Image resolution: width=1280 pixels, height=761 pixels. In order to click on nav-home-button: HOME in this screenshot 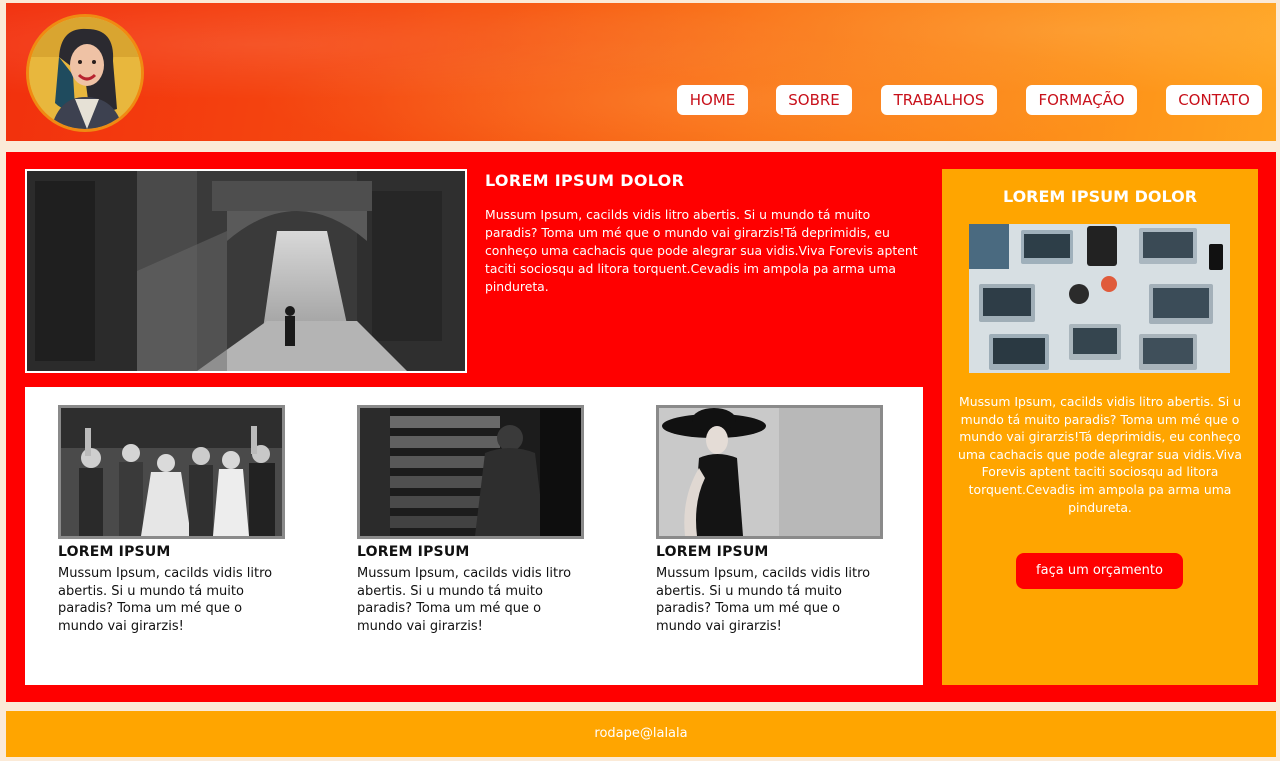, I will do `click(712, 100)`.